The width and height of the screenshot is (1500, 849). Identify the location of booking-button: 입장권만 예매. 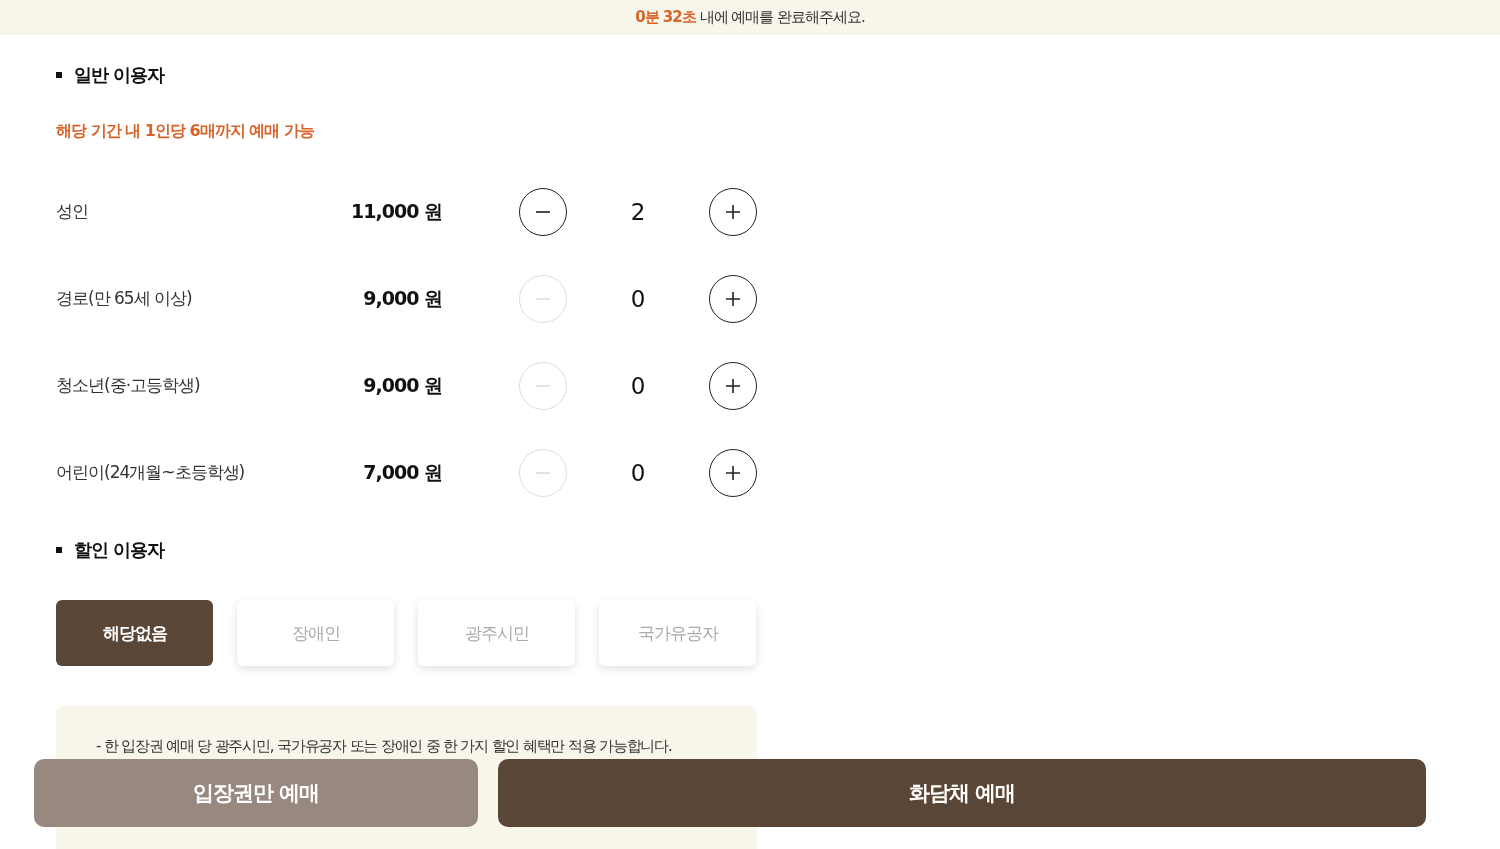
(256, 793).